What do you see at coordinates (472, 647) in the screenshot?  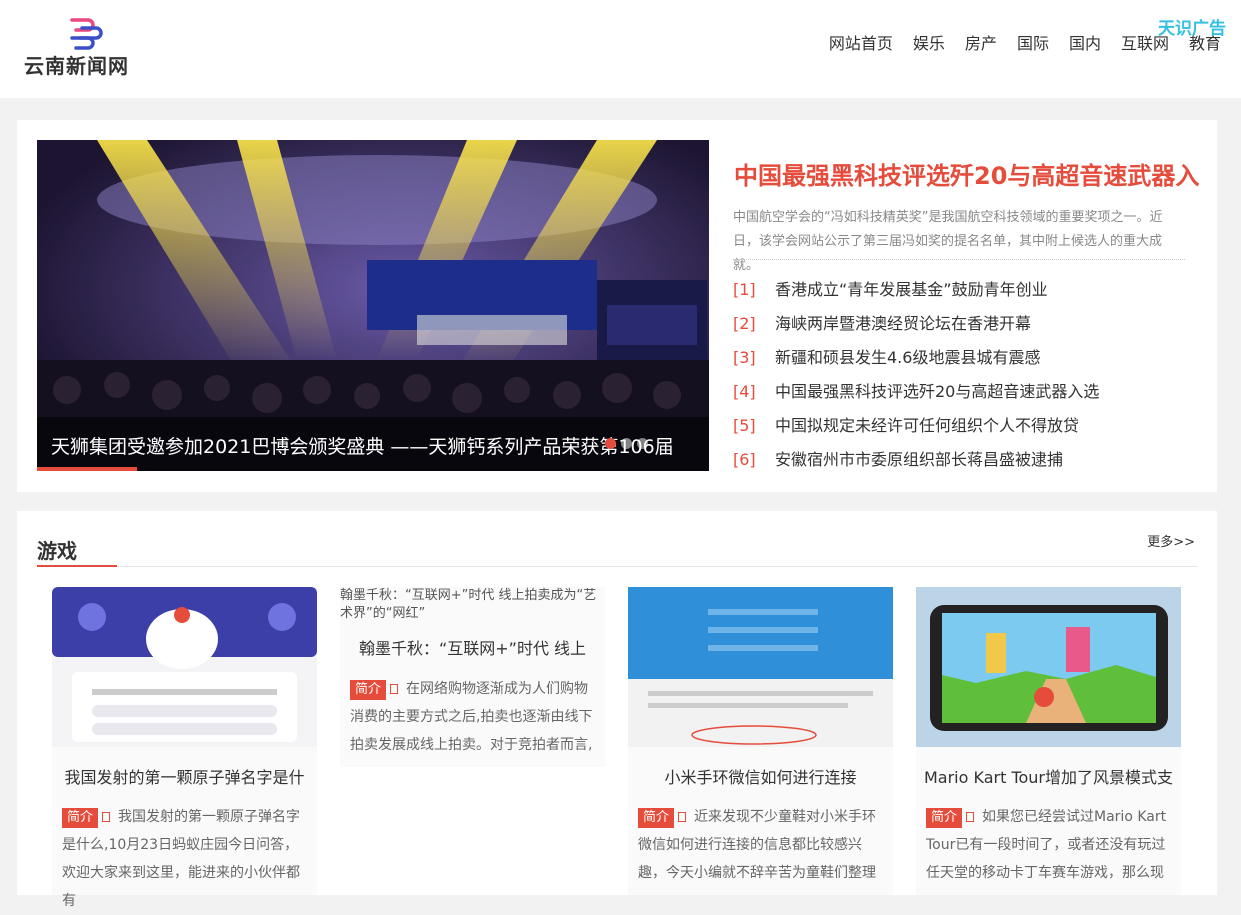 I see `card-title: 翰墨千秋：“互联网+”时代 线上` at bounding box center [472, 647].